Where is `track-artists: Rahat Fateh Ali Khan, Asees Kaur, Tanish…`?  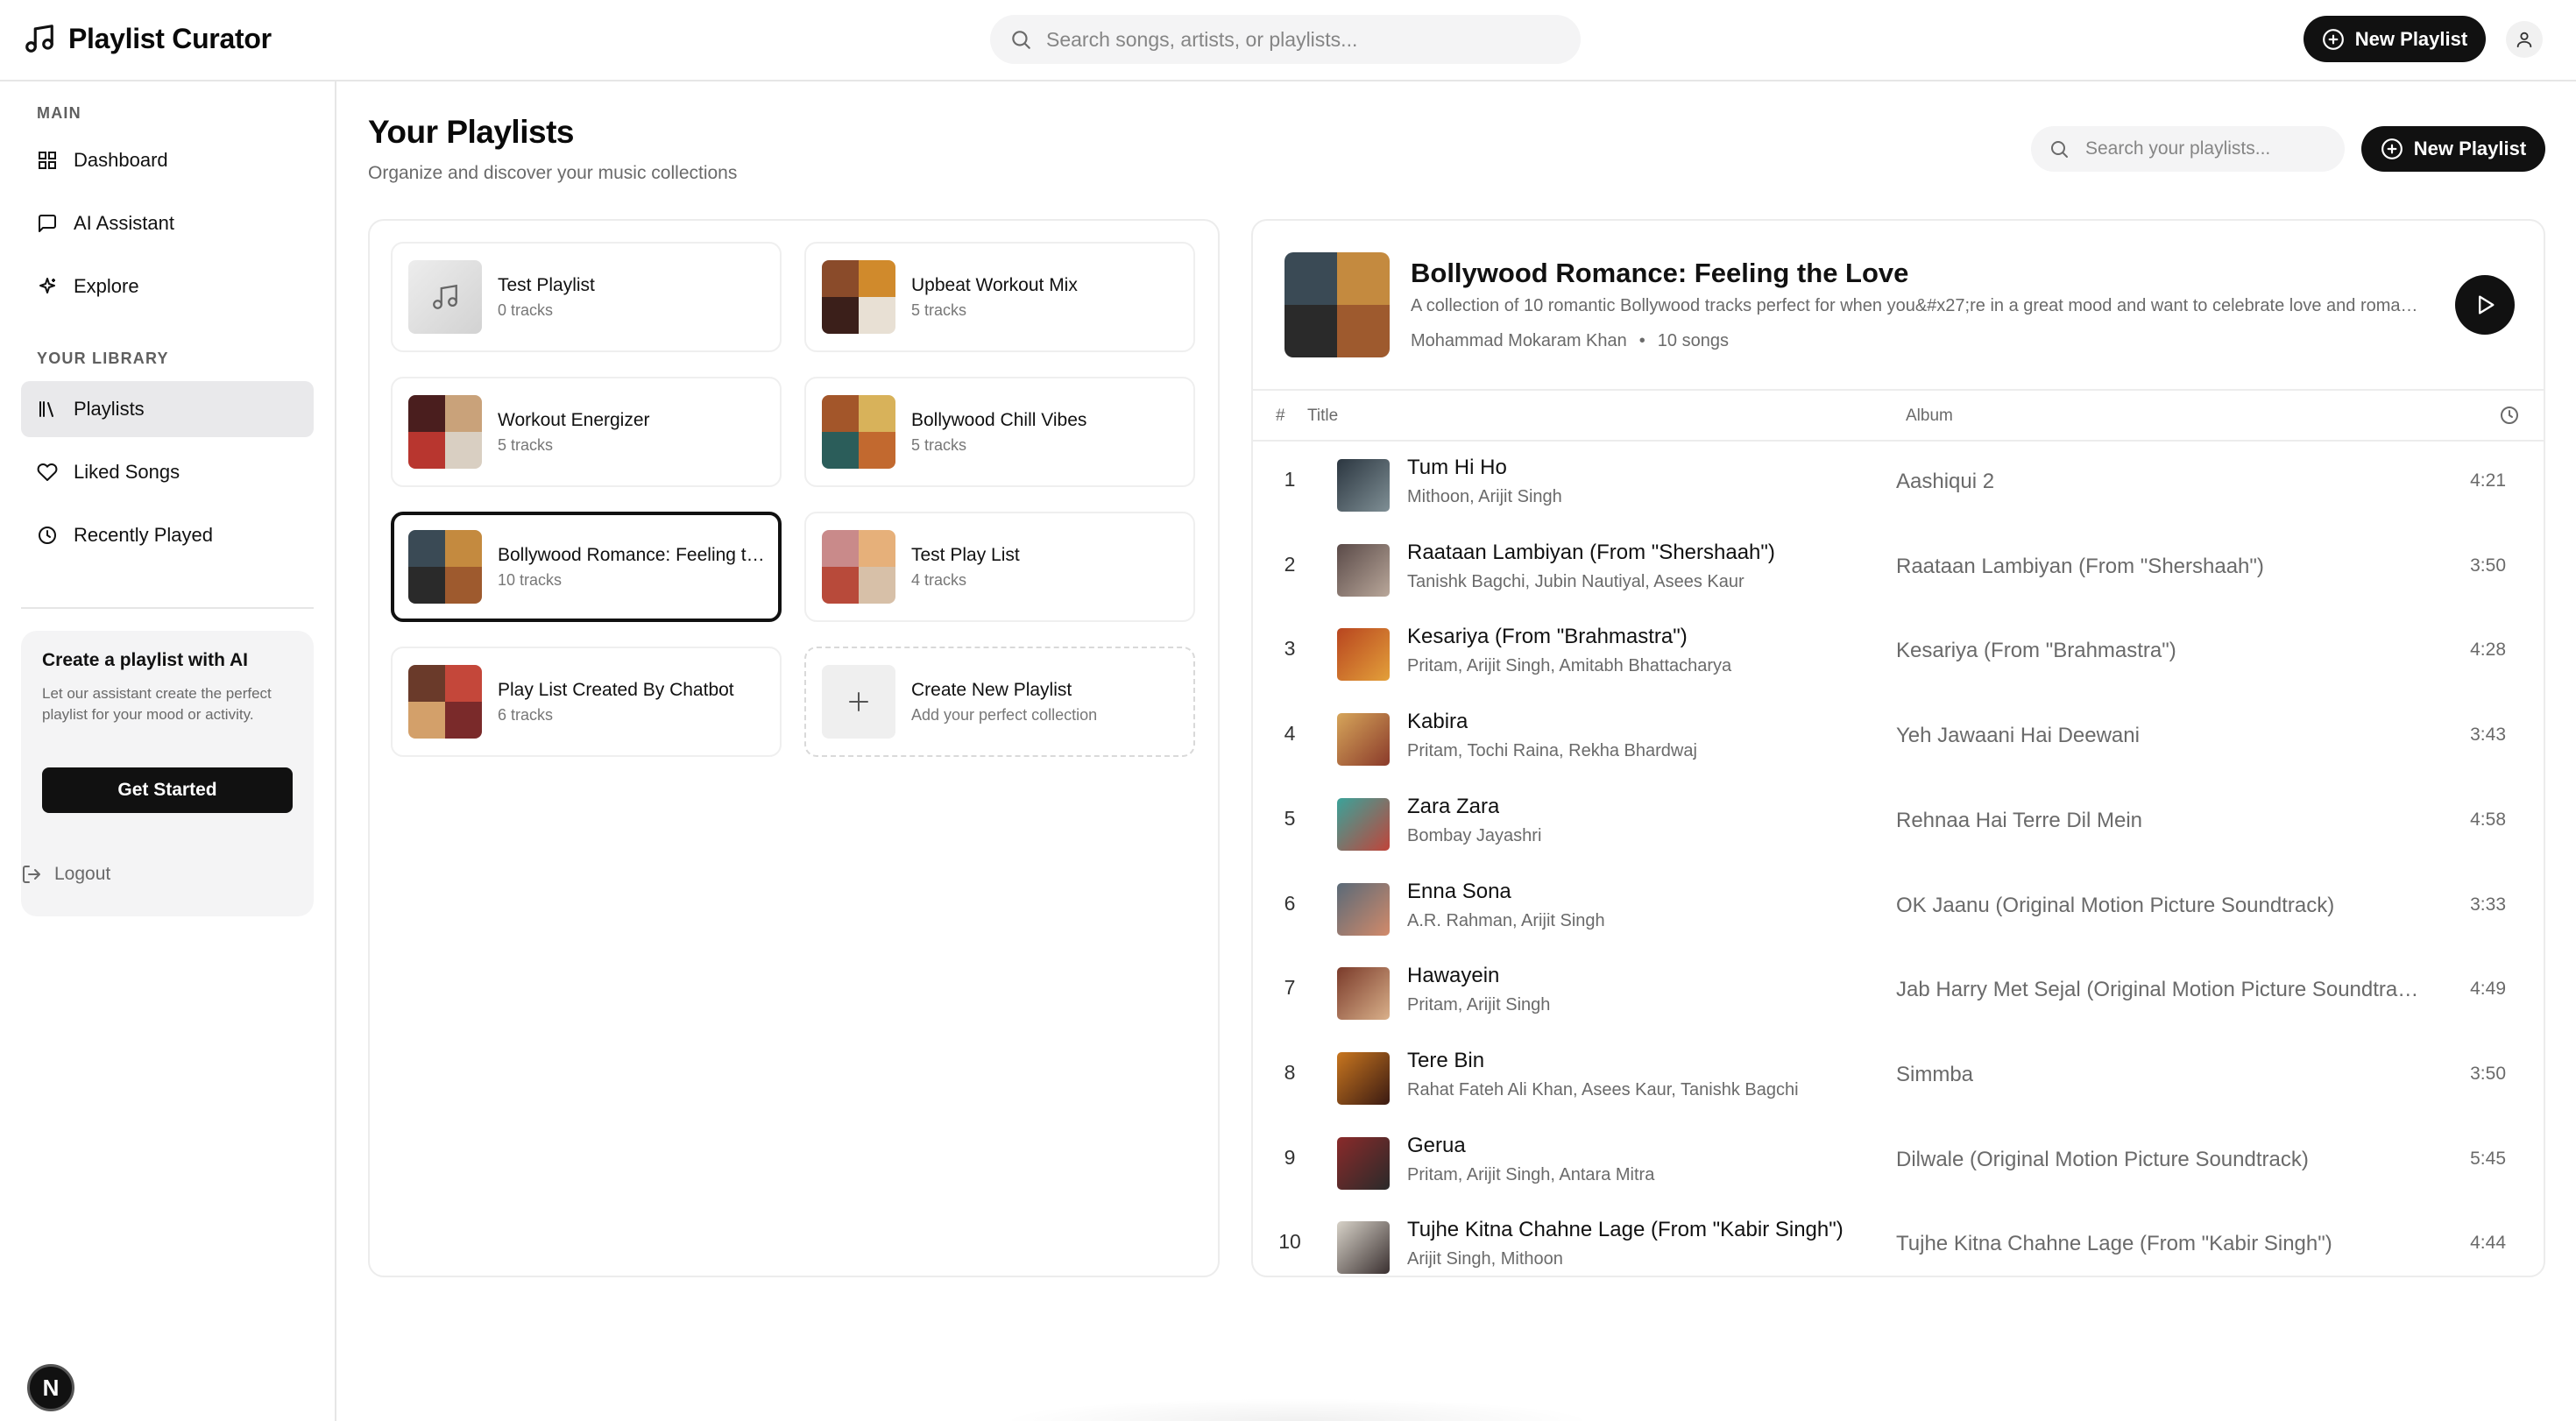
track-artists: Rahat Fateh Ali Khan, Asees Kaur, Tanish… is located at coordinates (1603, 1089).